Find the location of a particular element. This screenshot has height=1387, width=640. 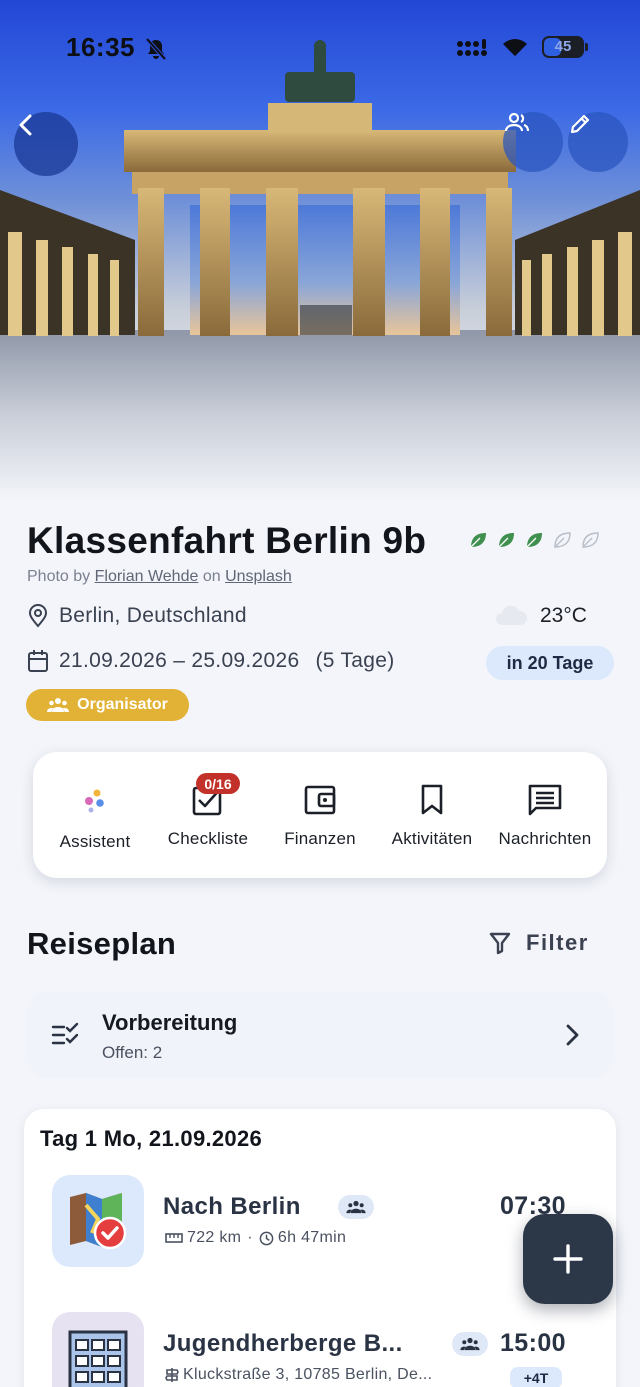

photo-credit-prefix: Photo by is located at coordinates (59, 576).